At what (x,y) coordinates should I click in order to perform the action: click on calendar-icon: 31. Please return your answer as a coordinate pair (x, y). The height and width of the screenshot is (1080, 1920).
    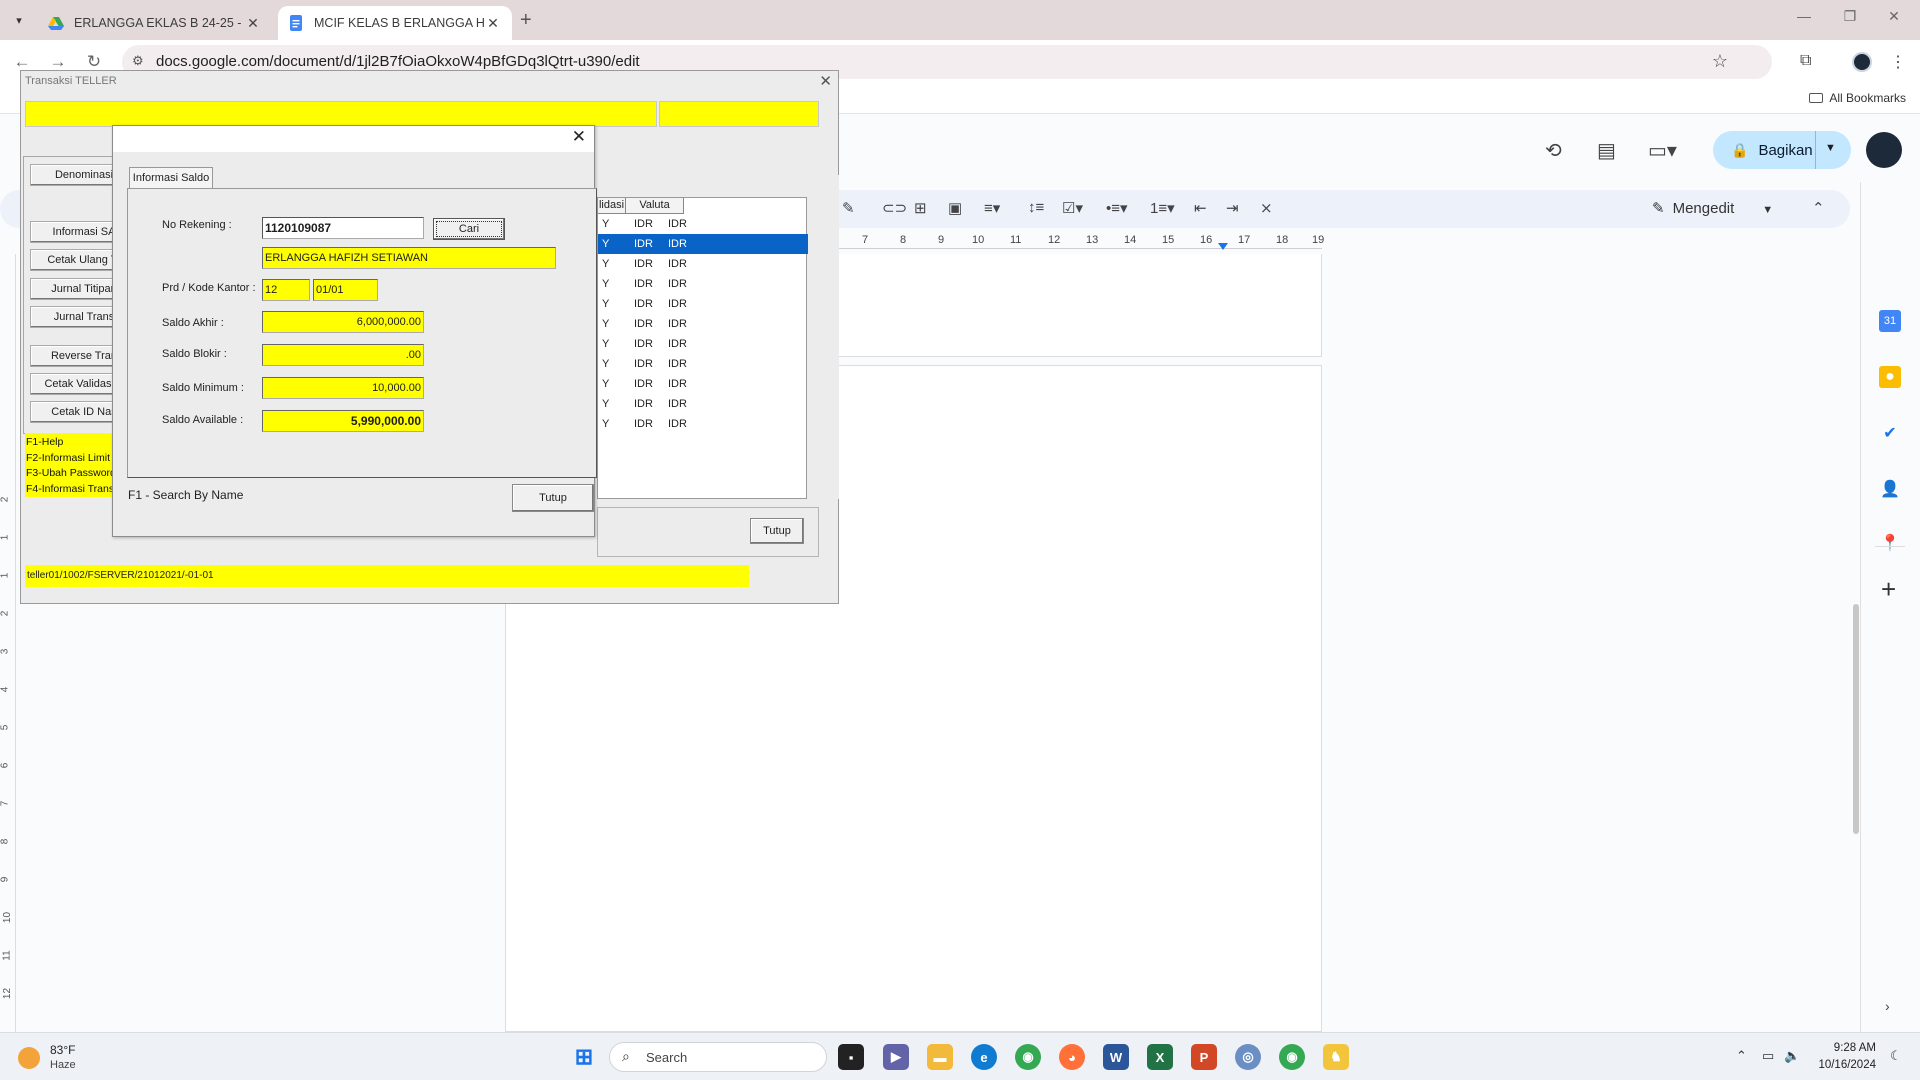
    Looking at the image, I should click on (1890, 321).